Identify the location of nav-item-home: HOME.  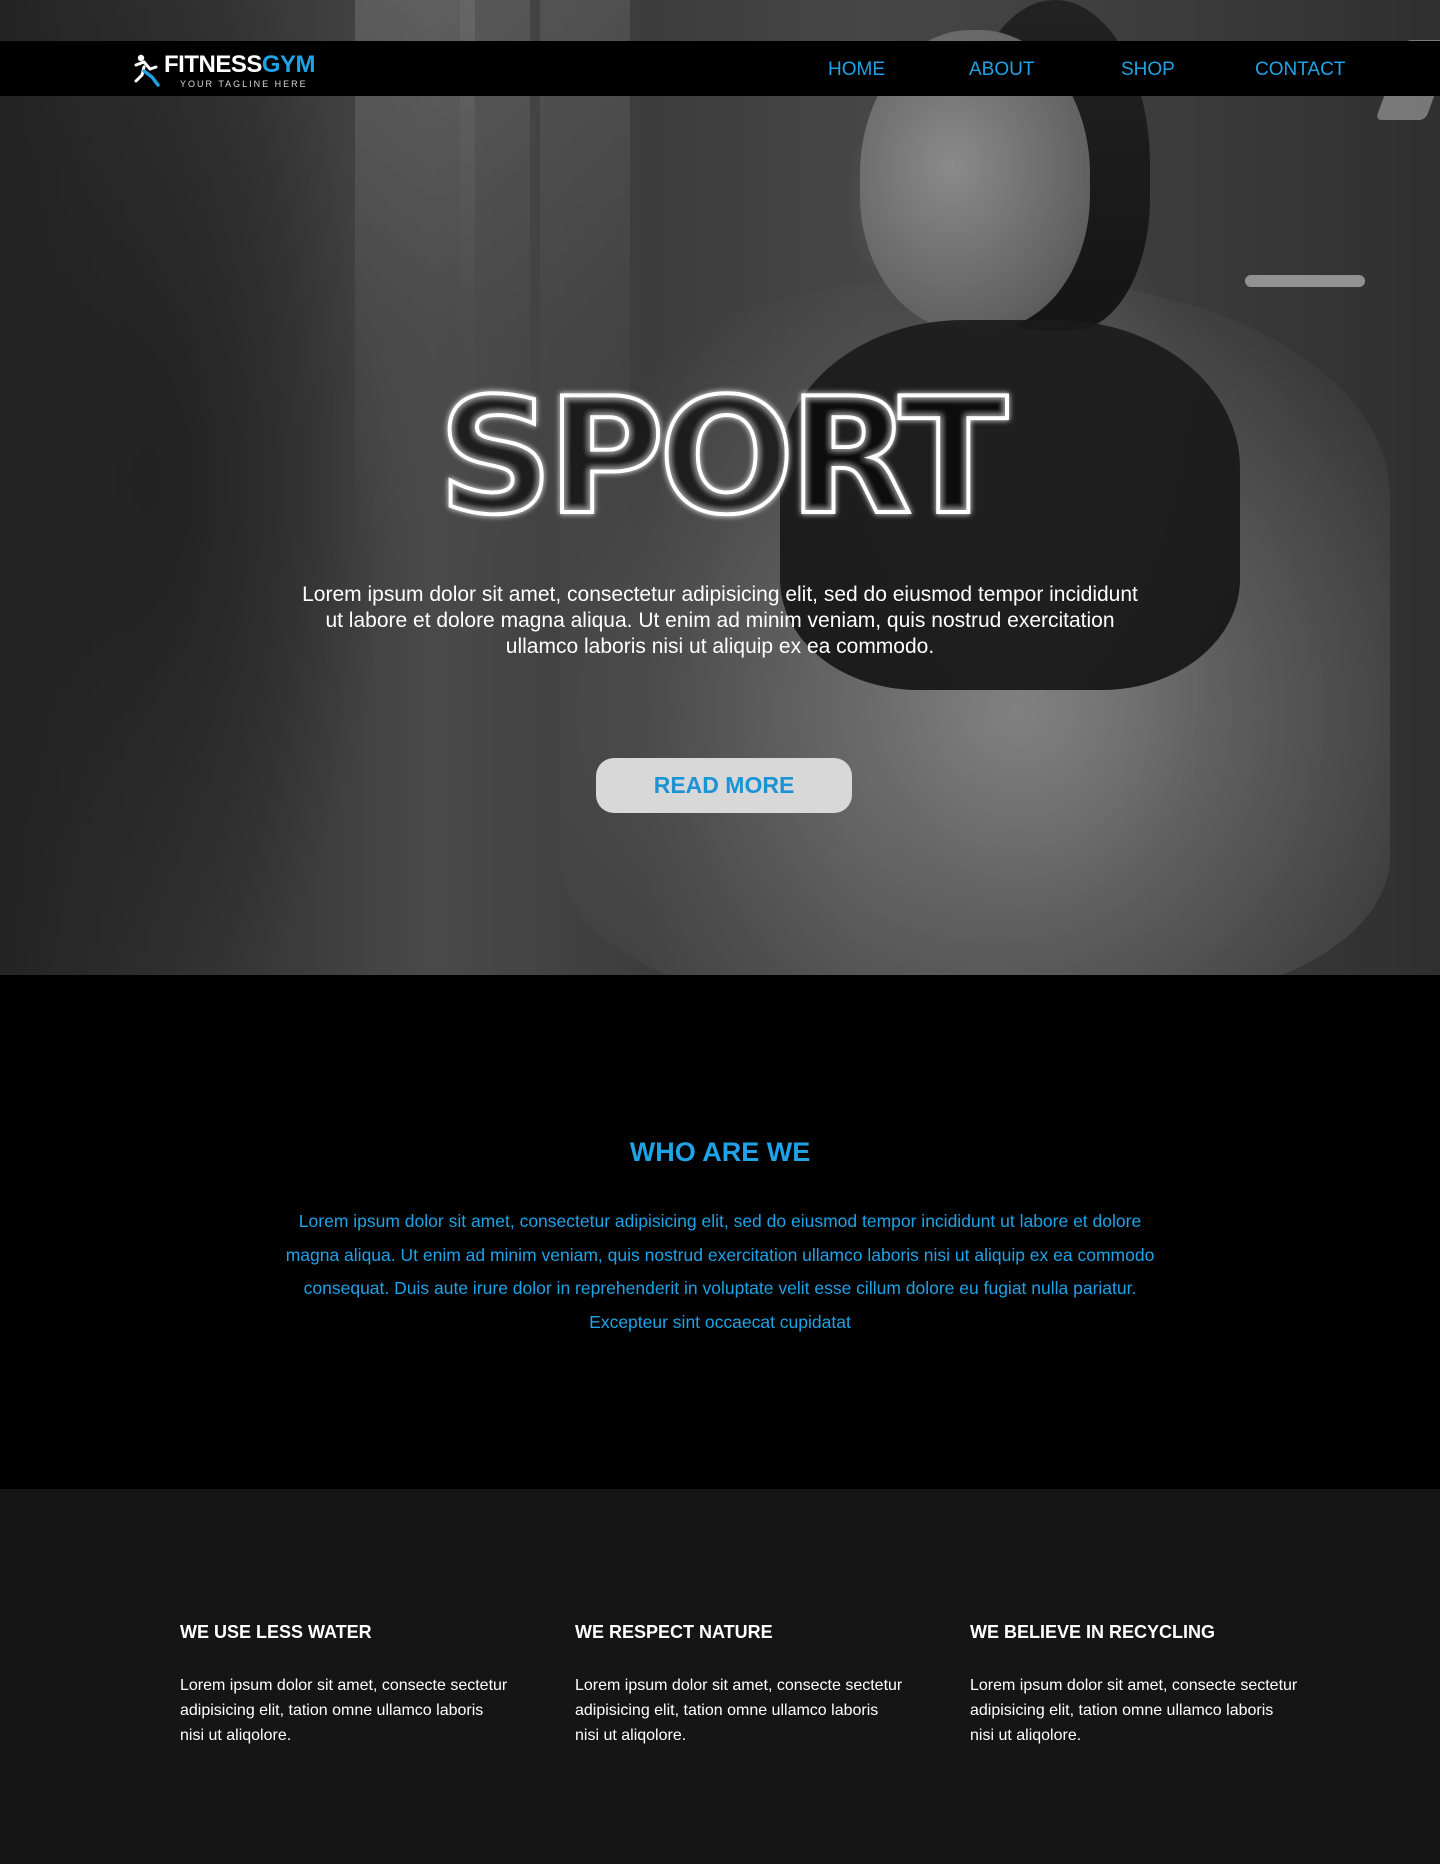
(856, 70).